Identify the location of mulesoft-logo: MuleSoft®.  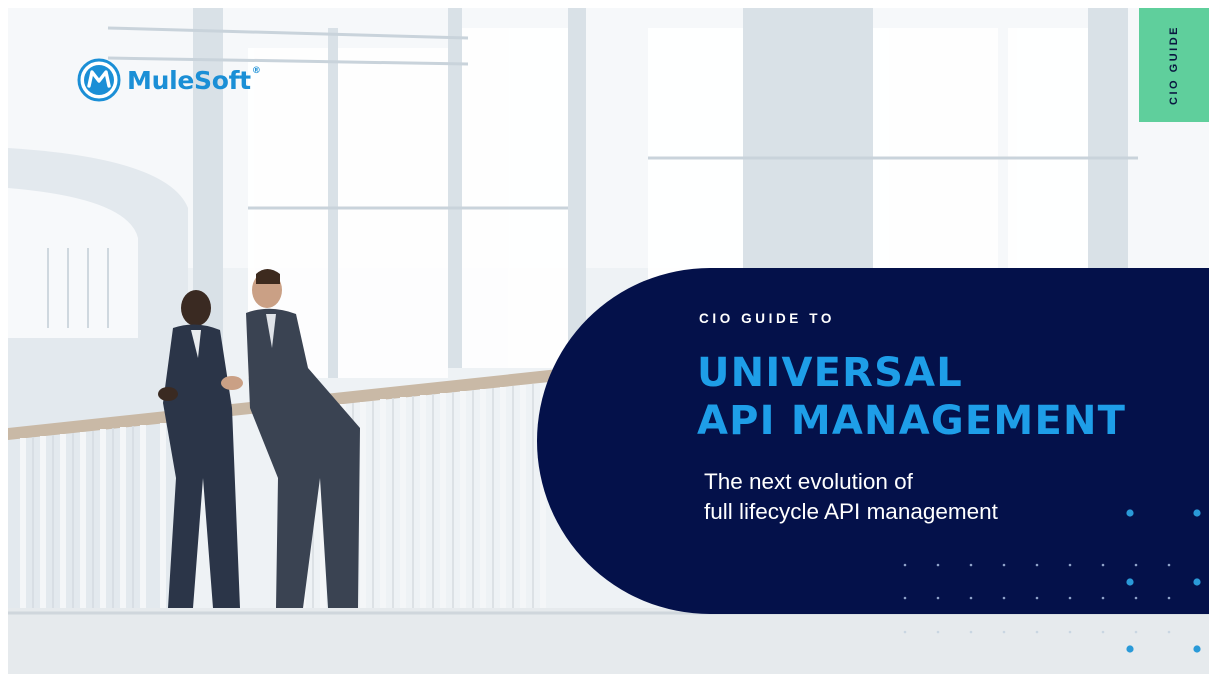
(169, 80).